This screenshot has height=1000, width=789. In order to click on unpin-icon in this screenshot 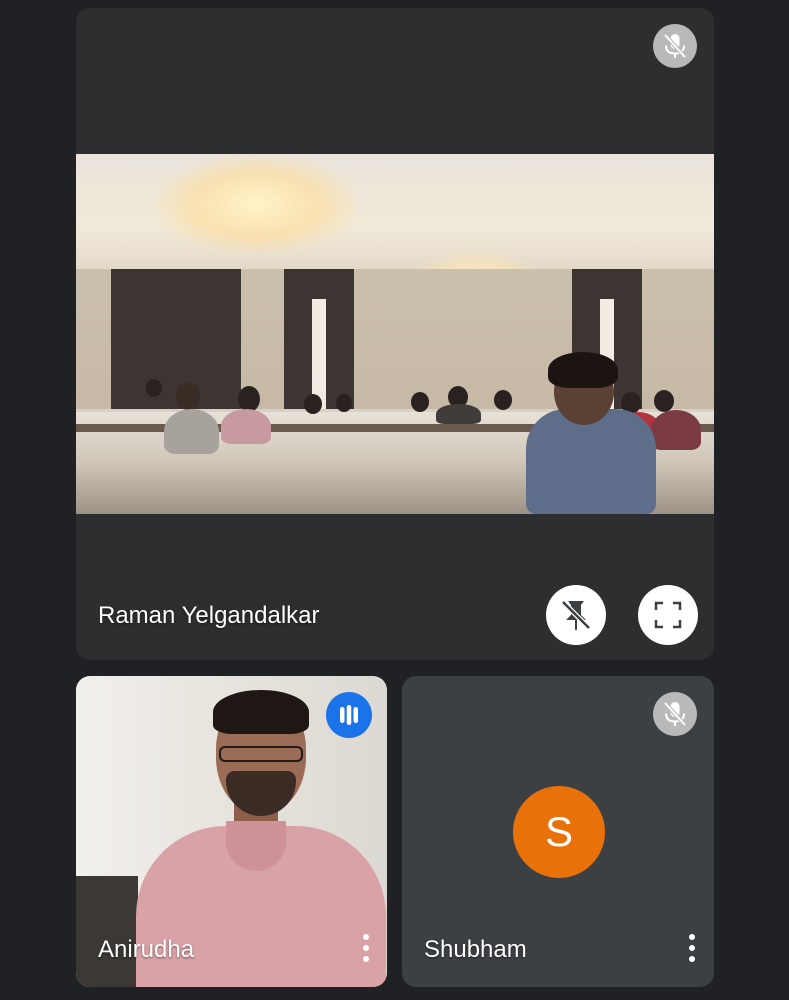, I will do `click(576, 624)`.